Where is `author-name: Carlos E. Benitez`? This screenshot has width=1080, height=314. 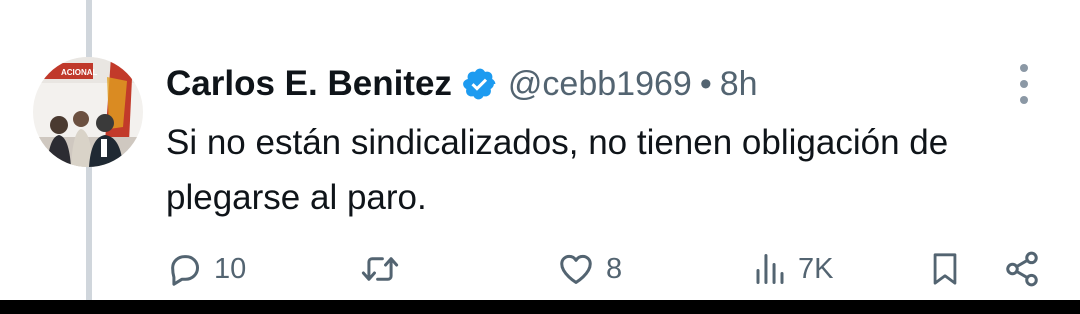
author-name: Carlos E. Benitez is located at coordinates (309, 84).